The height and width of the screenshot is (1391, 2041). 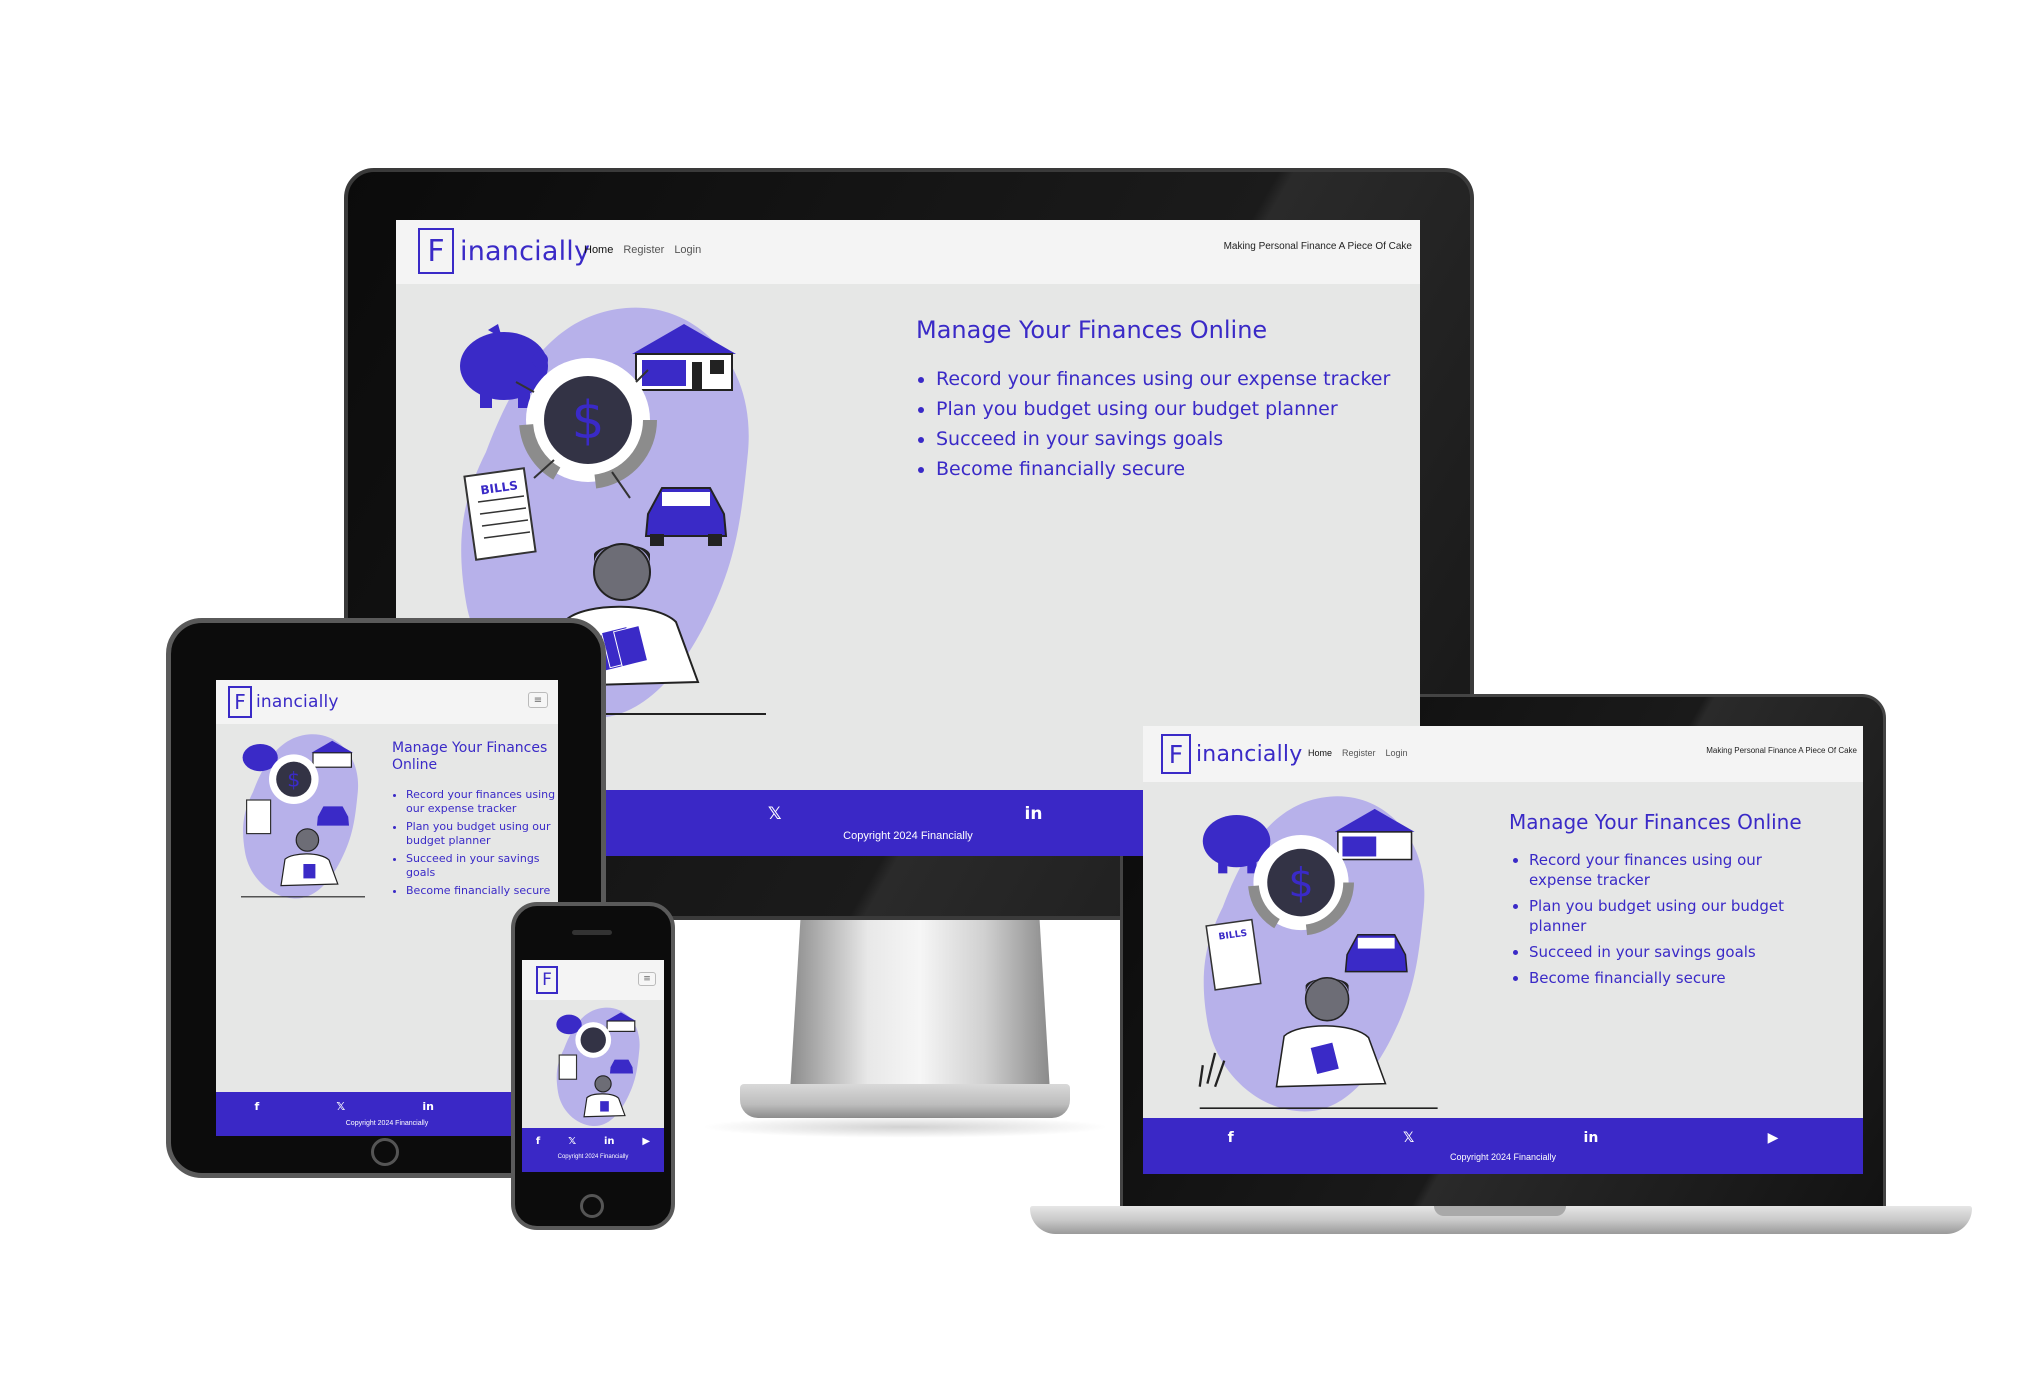 I want to click on tablet-social-icons: f 𝕏 in ▶, so click(x=387, y=1106).